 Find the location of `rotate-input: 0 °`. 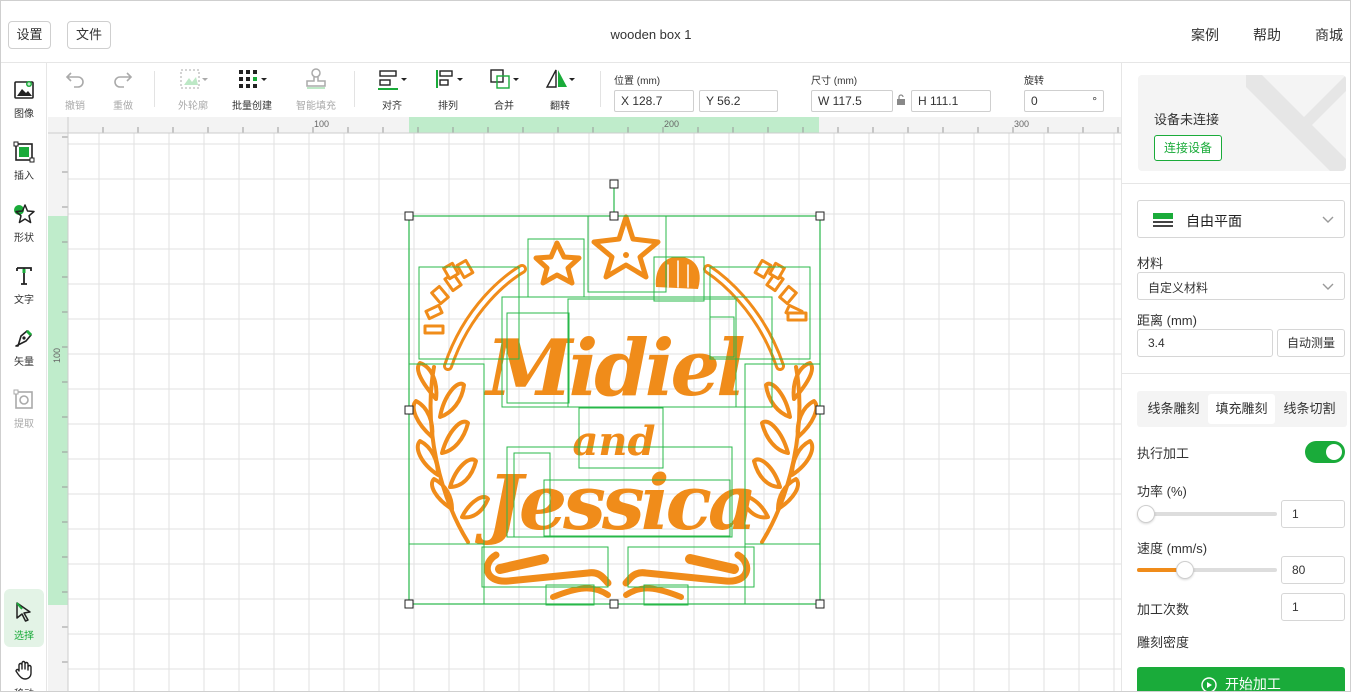

rotate-input: 0 ° is located at coordinates (1064, 101).